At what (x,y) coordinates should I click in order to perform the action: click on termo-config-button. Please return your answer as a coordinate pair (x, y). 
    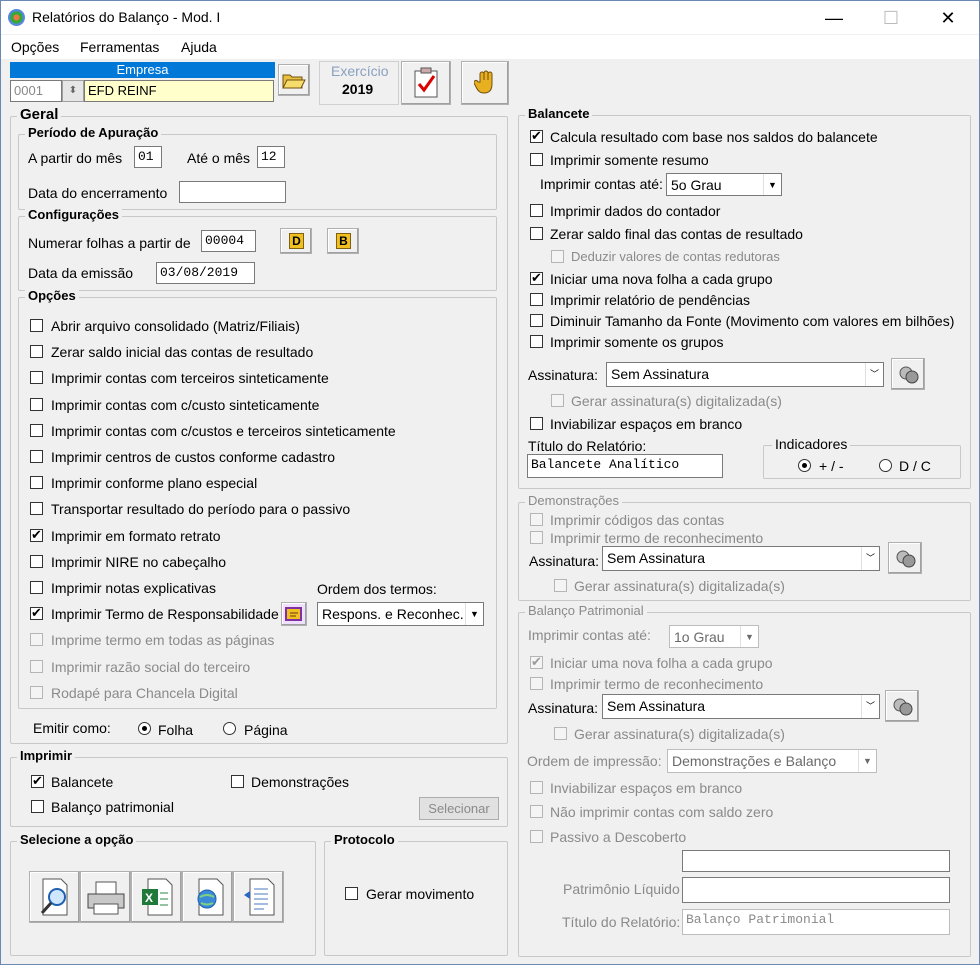
    Looking at the image, I should click on (294, 614).